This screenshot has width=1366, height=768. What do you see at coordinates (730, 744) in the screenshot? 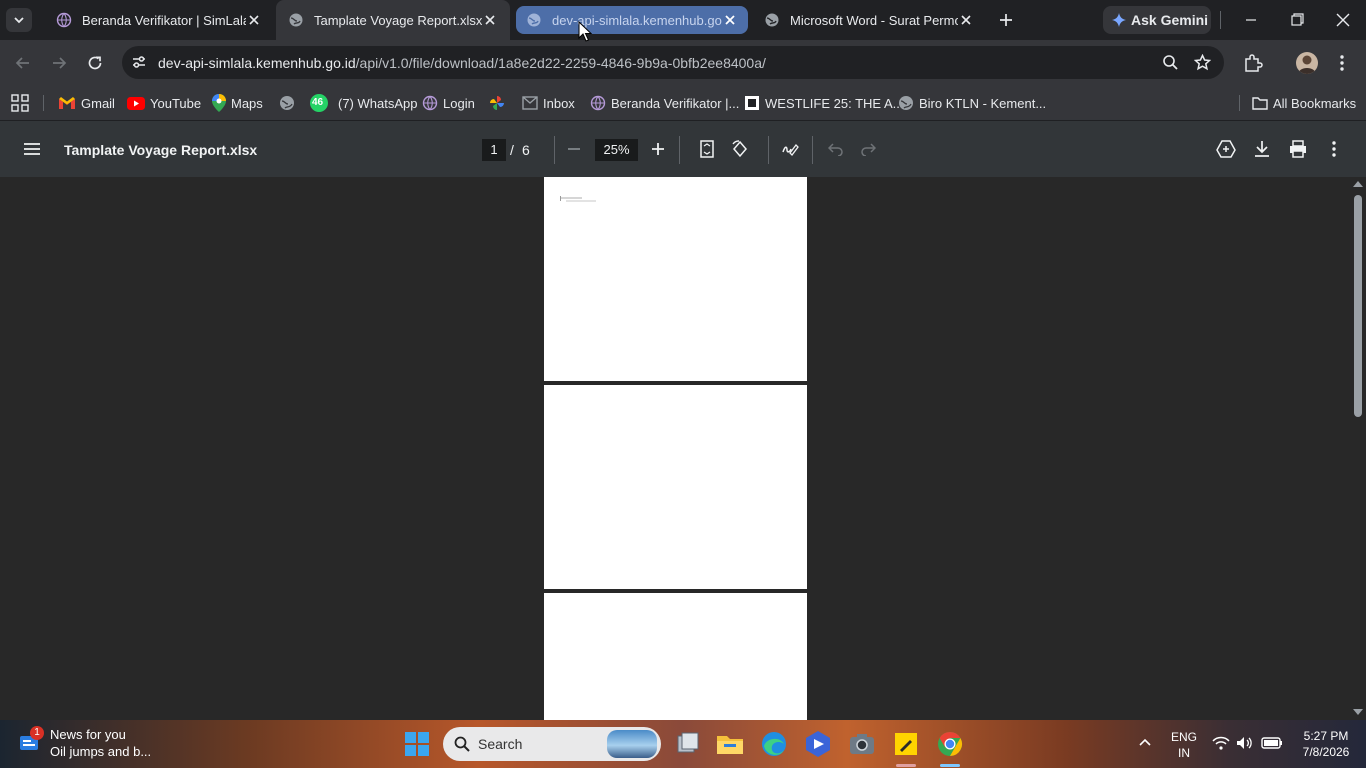
I see `file-explorer-icon` at bounding box center [730, 744].